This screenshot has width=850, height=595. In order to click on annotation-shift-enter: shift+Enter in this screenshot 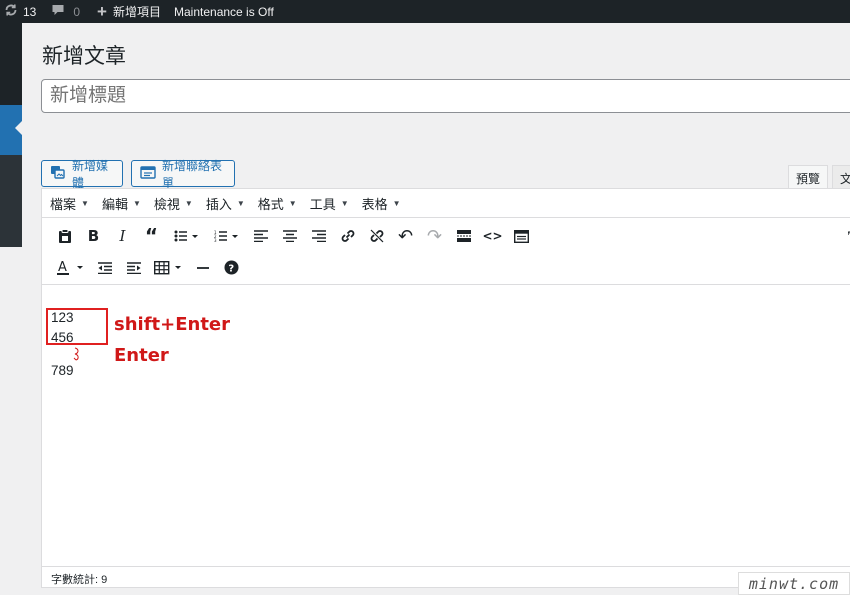, I will do `click(172, 324)`.